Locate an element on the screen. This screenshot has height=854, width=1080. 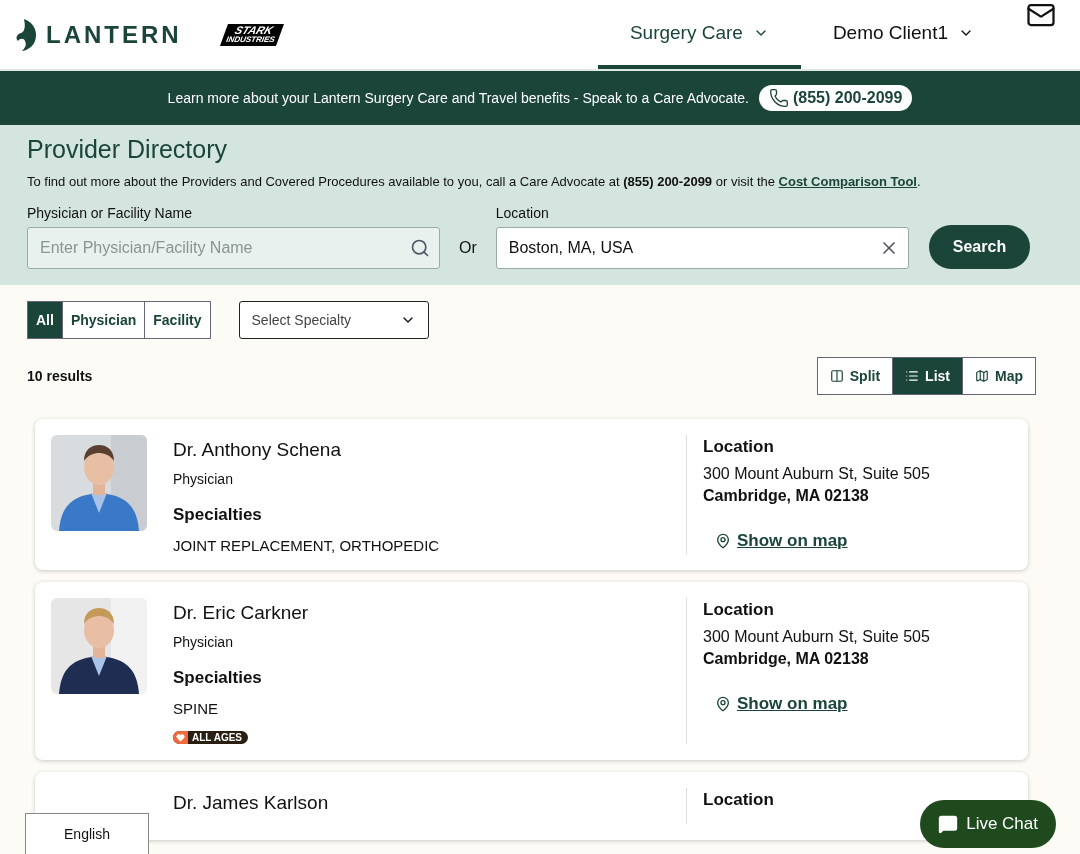
results-count: 10 results is located at coordinates (60, 376).